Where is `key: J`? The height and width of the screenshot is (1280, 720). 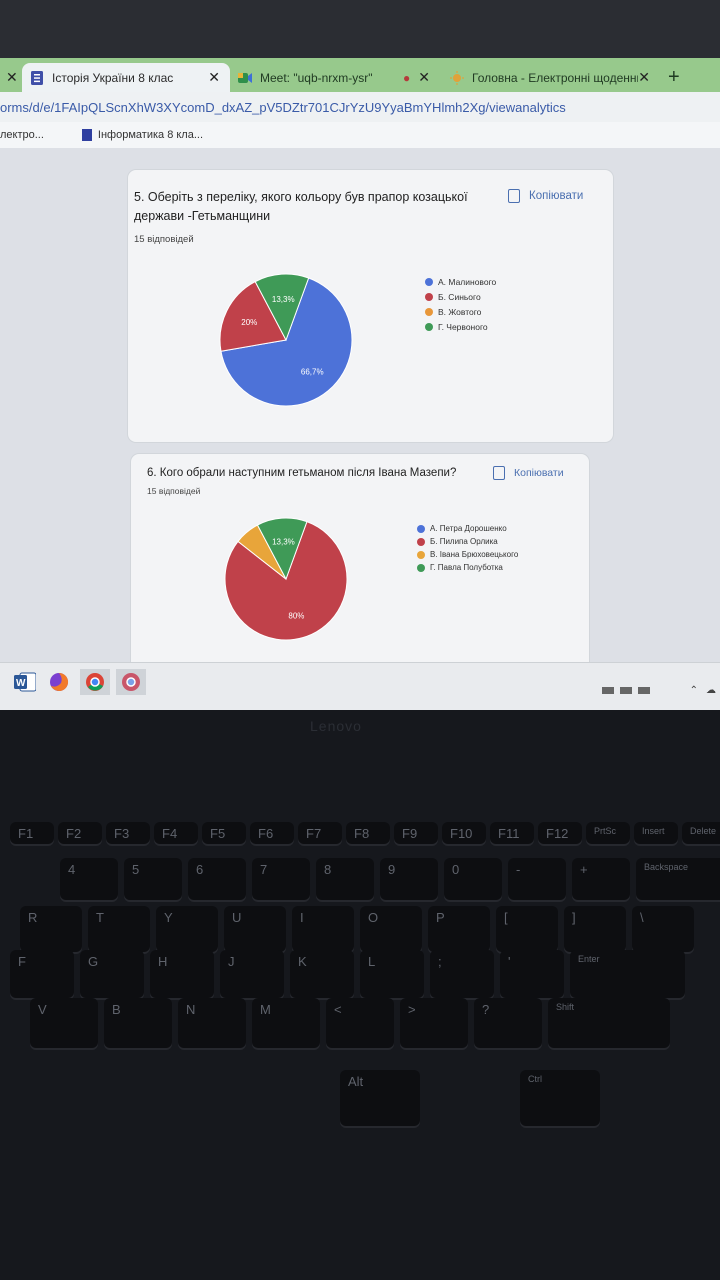 key: J is located at coordinates (252, 974).